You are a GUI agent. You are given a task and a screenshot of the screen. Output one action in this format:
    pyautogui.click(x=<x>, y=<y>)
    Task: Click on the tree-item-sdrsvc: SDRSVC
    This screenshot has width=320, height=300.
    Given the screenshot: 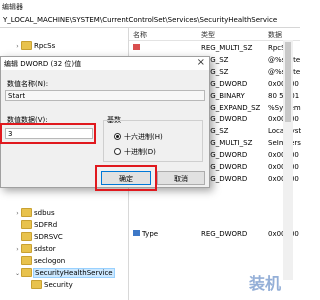 What is the action you would take?
    pyautogui.click(x=38, y=237)
    